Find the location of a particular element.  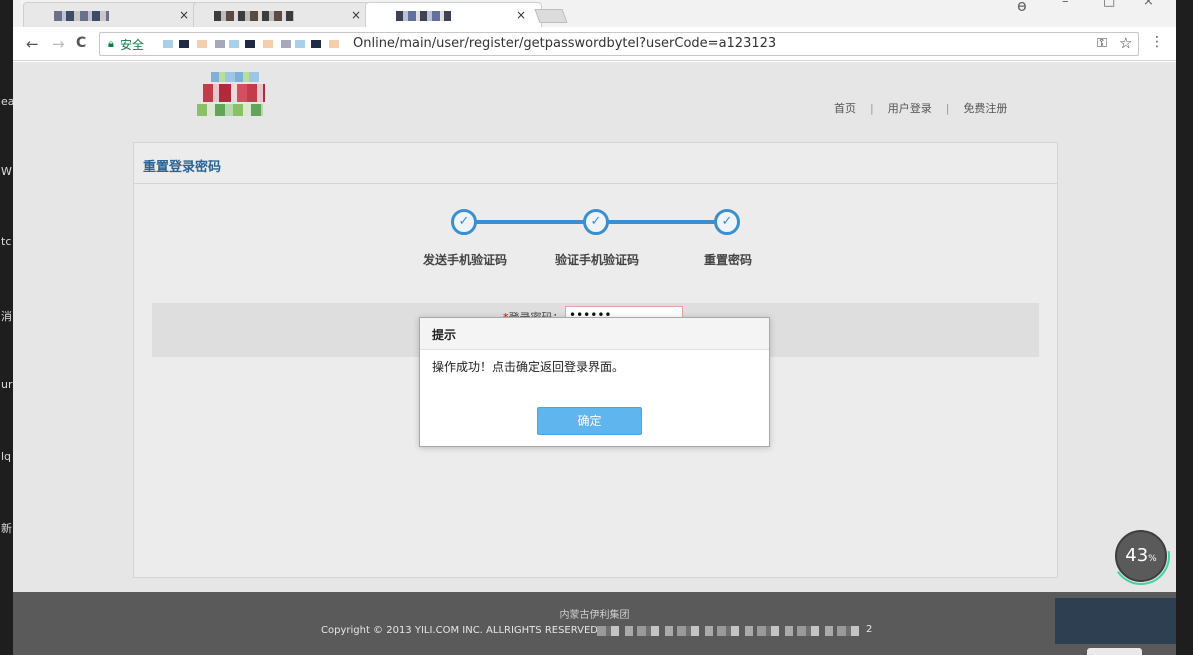

browser-tab-active: × is located at coordinates (453, 14).